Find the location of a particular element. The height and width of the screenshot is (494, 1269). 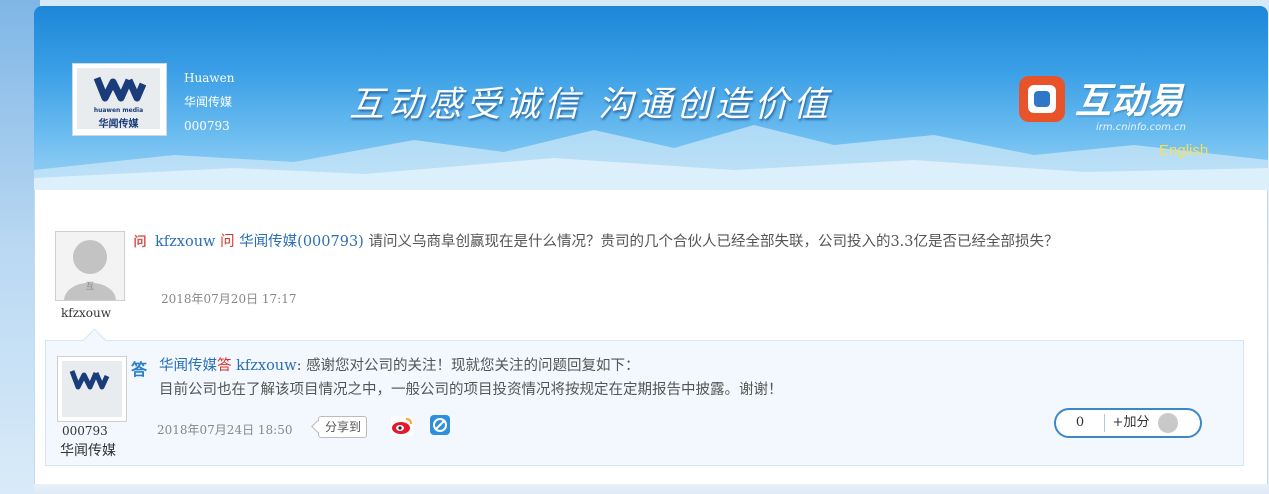

vote-count: 0 is located at coordinates (1080, 422).